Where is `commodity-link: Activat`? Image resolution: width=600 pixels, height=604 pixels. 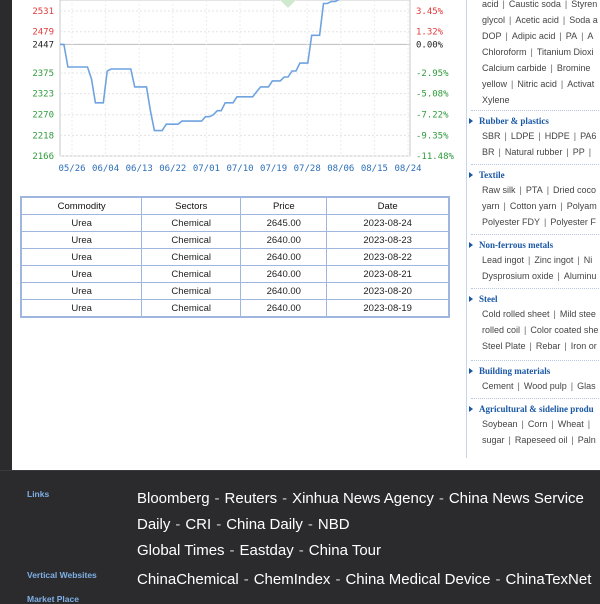
commodity-link: Activat is located at coordinates (580, 84).